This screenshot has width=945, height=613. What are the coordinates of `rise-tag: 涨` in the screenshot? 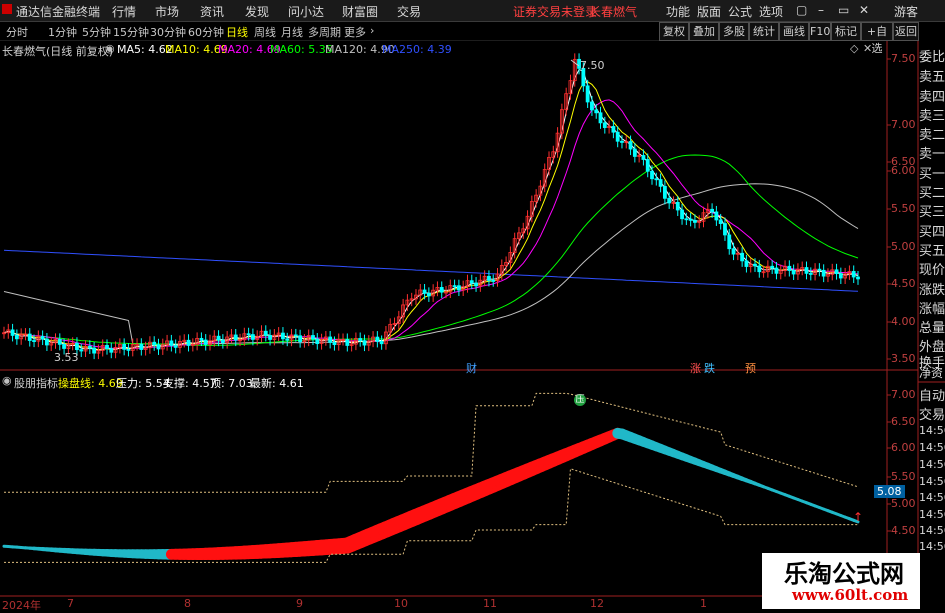 It's located at (695, 368).